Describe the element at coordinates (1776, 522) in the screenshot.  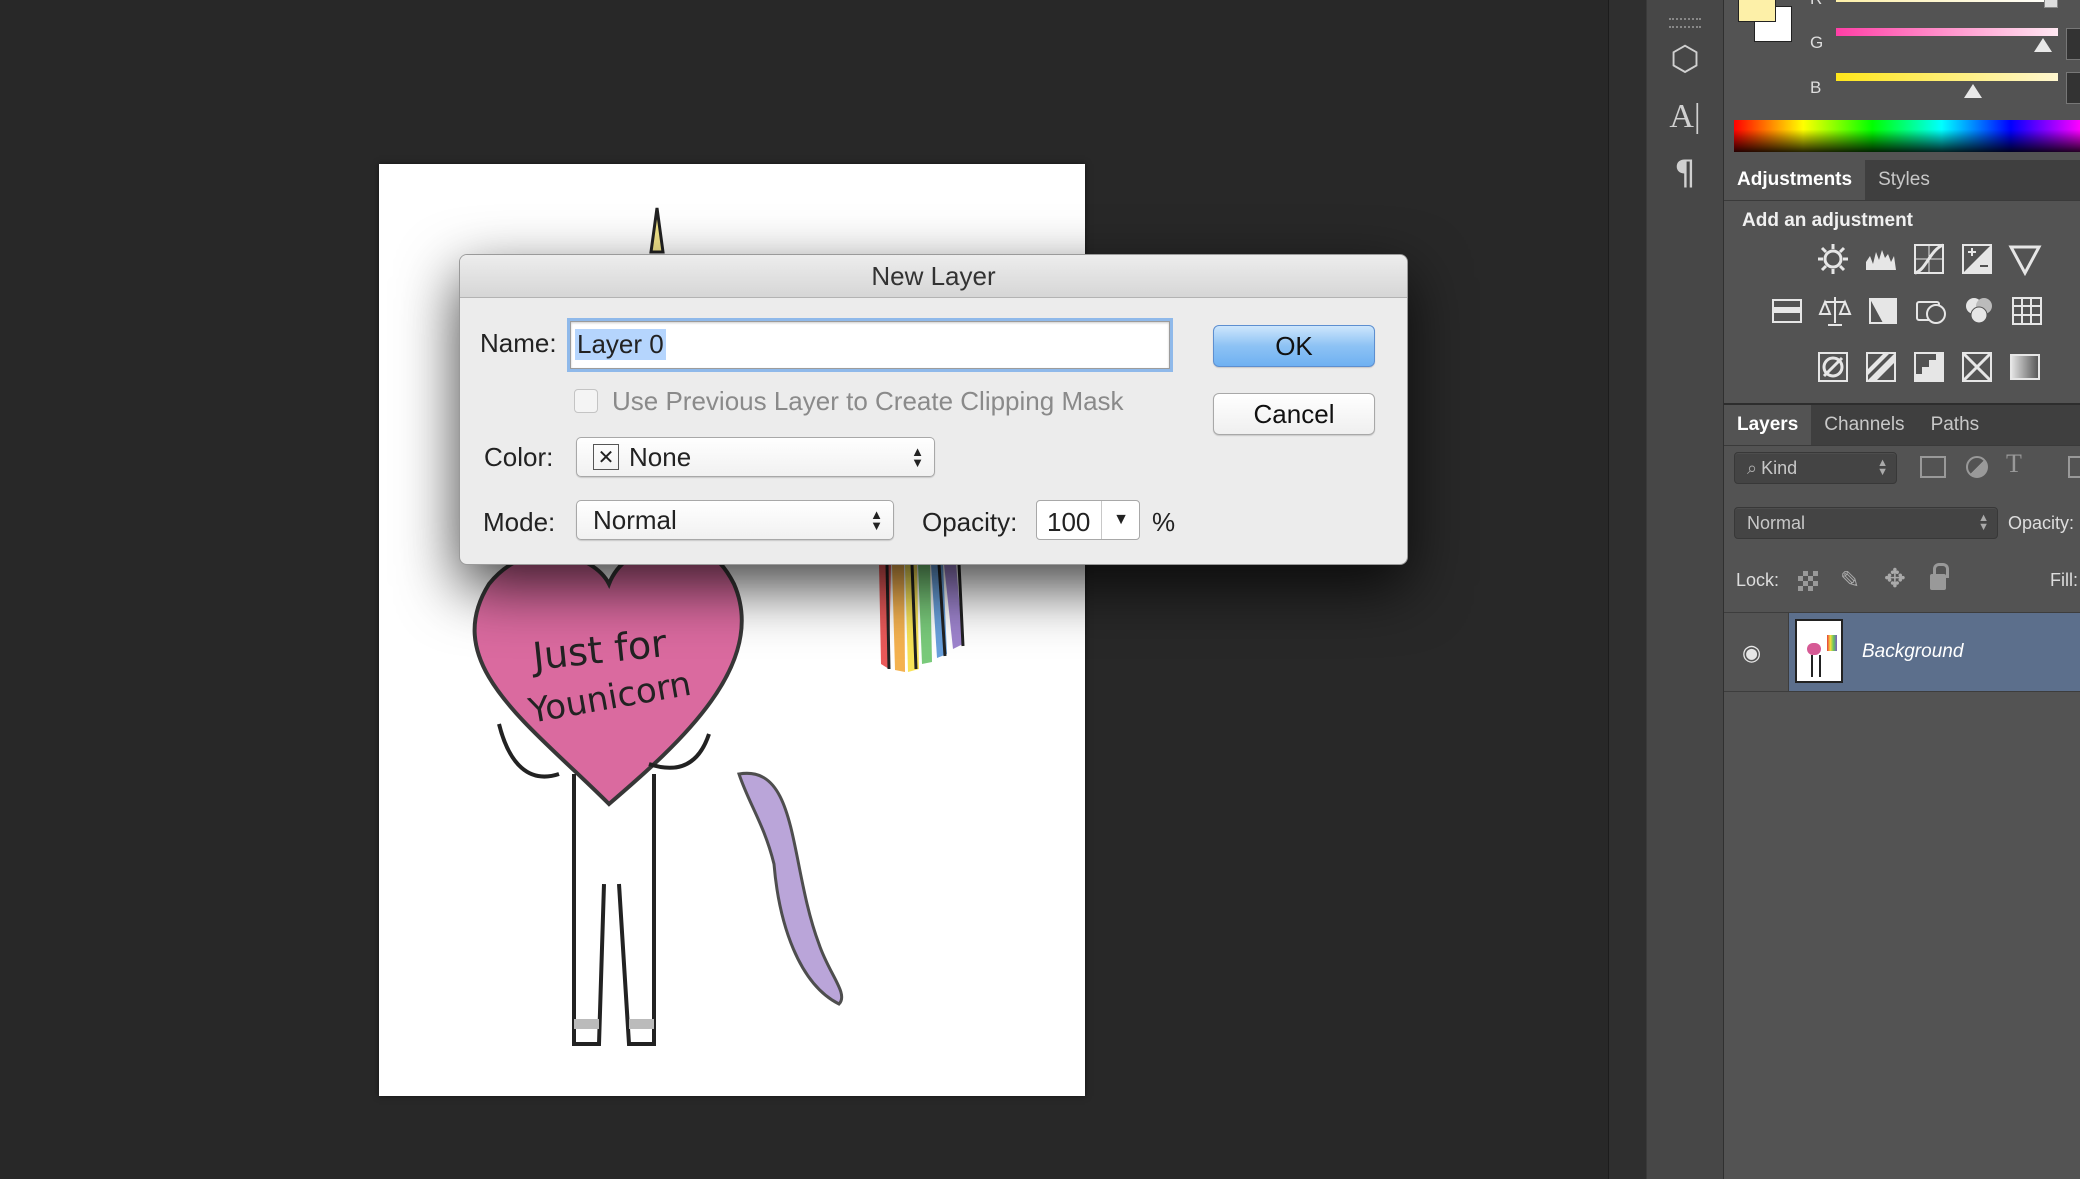
I see `blend-mode-value: Normal` at that location.